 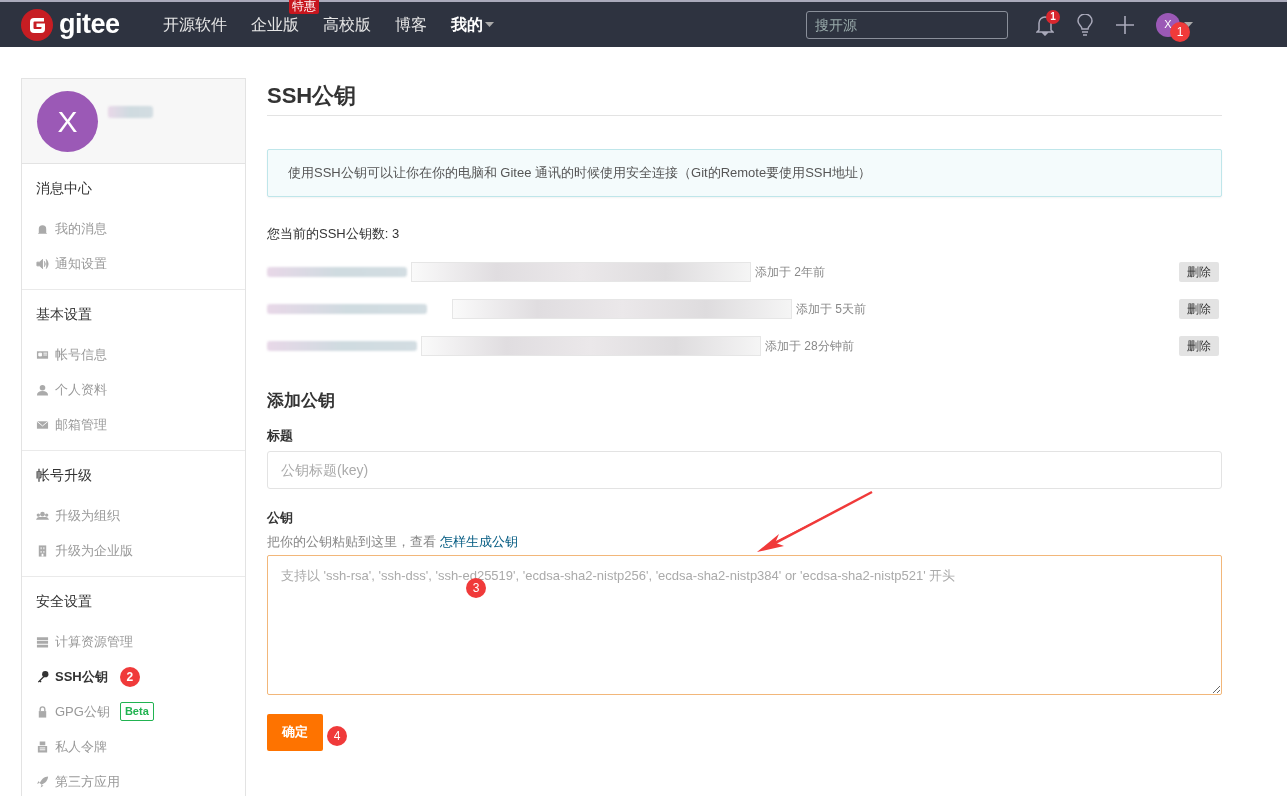 What do you see at coordinates (130, 112) in the screenshot?
I see `blurred-username` at bounding box center [130, 112].